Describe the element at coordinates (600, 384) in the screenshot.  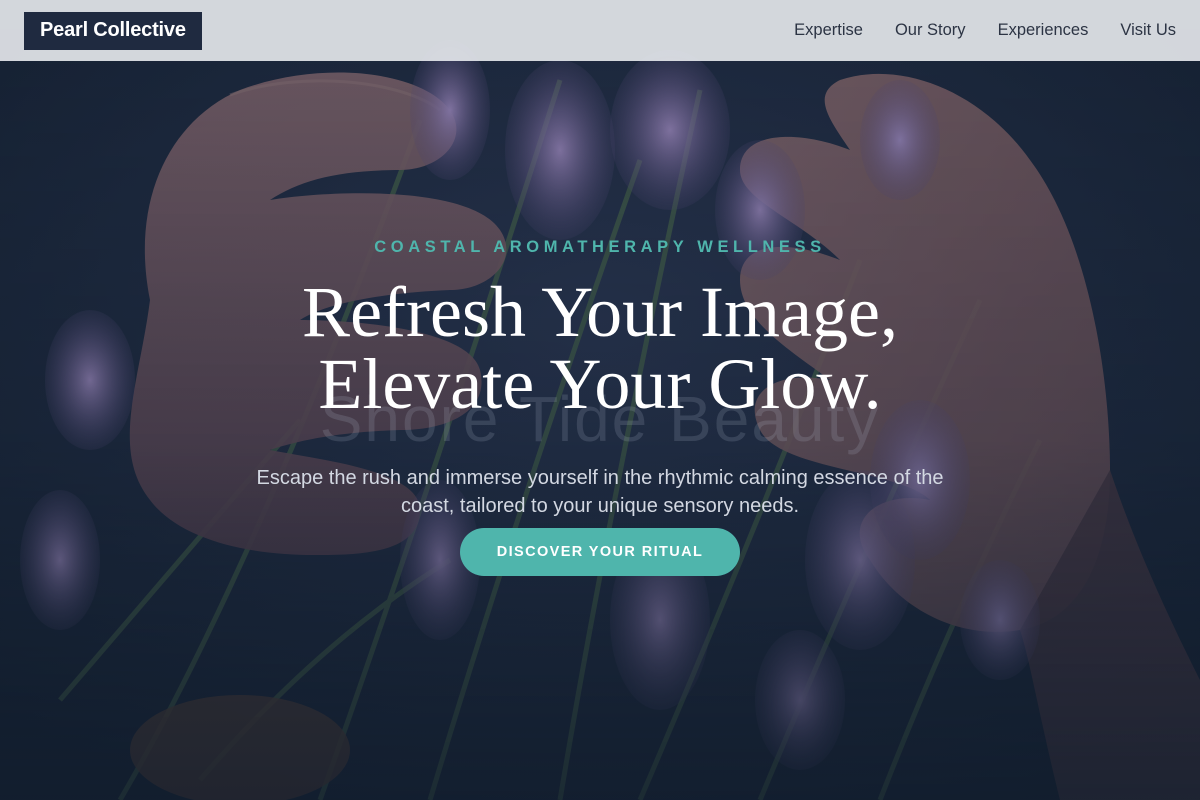
I see `hero-headline-line-2: Elevate Your Glow.` at that location.